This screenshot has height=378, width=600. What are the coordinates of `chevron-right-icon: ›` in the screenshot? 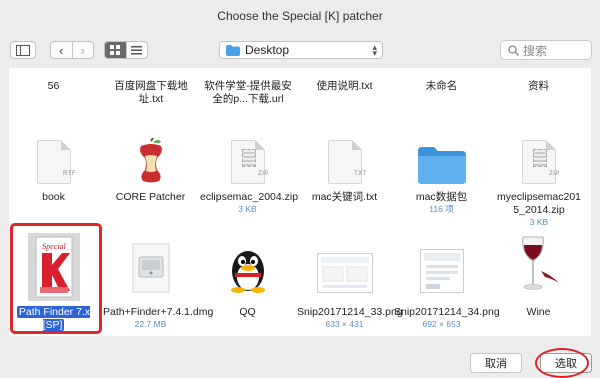 It's located at (82, 50).